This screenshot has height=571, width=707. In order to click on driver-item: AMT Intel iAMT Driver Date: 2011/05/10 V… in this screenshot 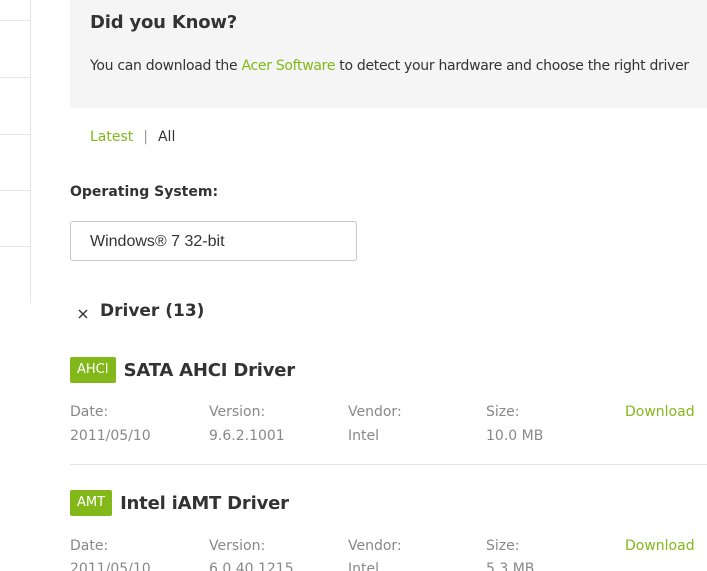, I will do `click(388, 530)`.